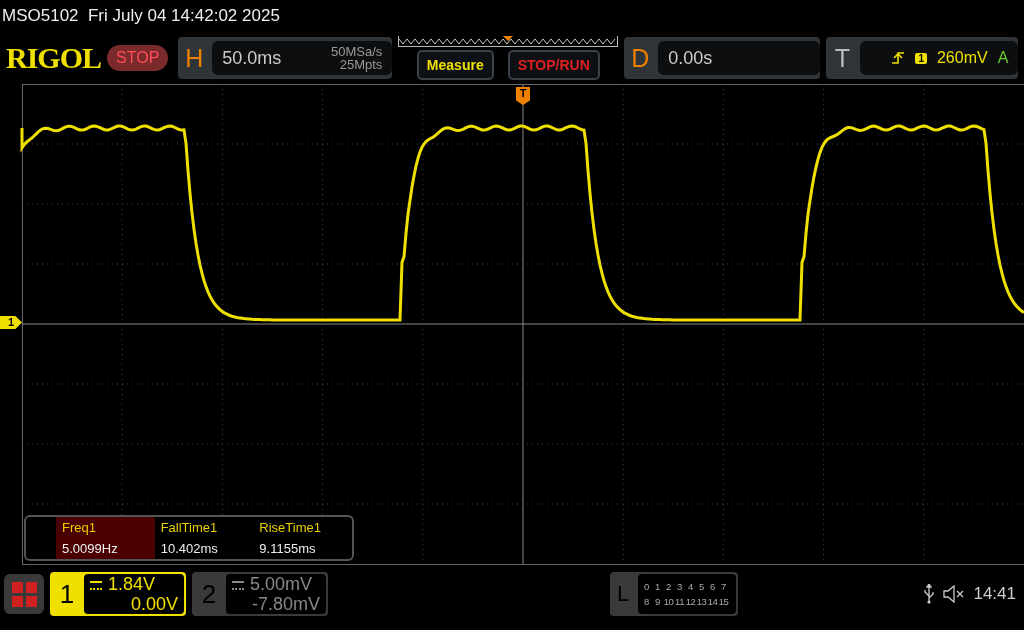 The image size is (1024, 630). What do you see at coordinates (701, 601) in the screenshot?
I see `digital-channel-number: 13` at bounding box center [701, 601].